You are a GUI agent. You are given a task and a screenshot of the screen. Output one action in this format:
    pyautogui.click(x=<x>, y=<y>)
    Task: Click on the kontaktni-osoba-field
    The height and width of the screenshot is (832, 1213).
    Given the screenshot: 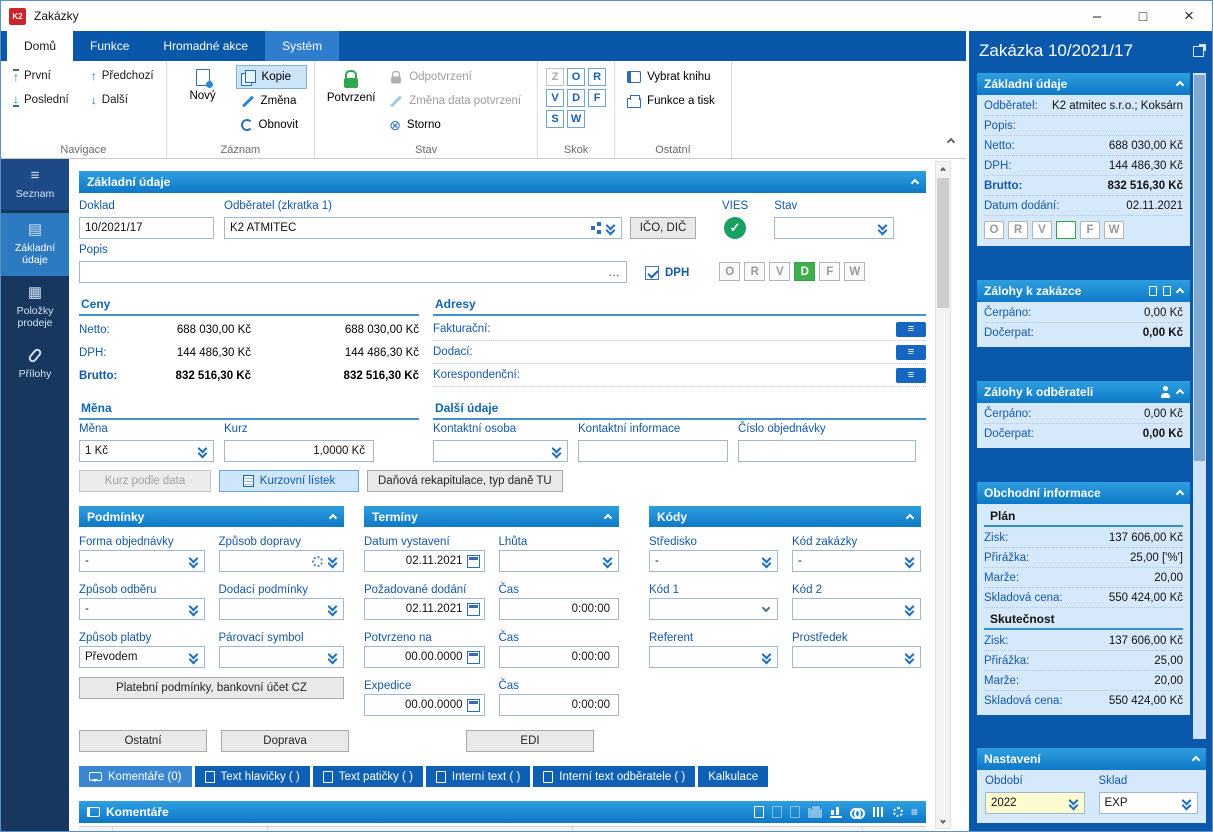 What is the action you would take?
    pyautogui.click(x=500, y=451)
    